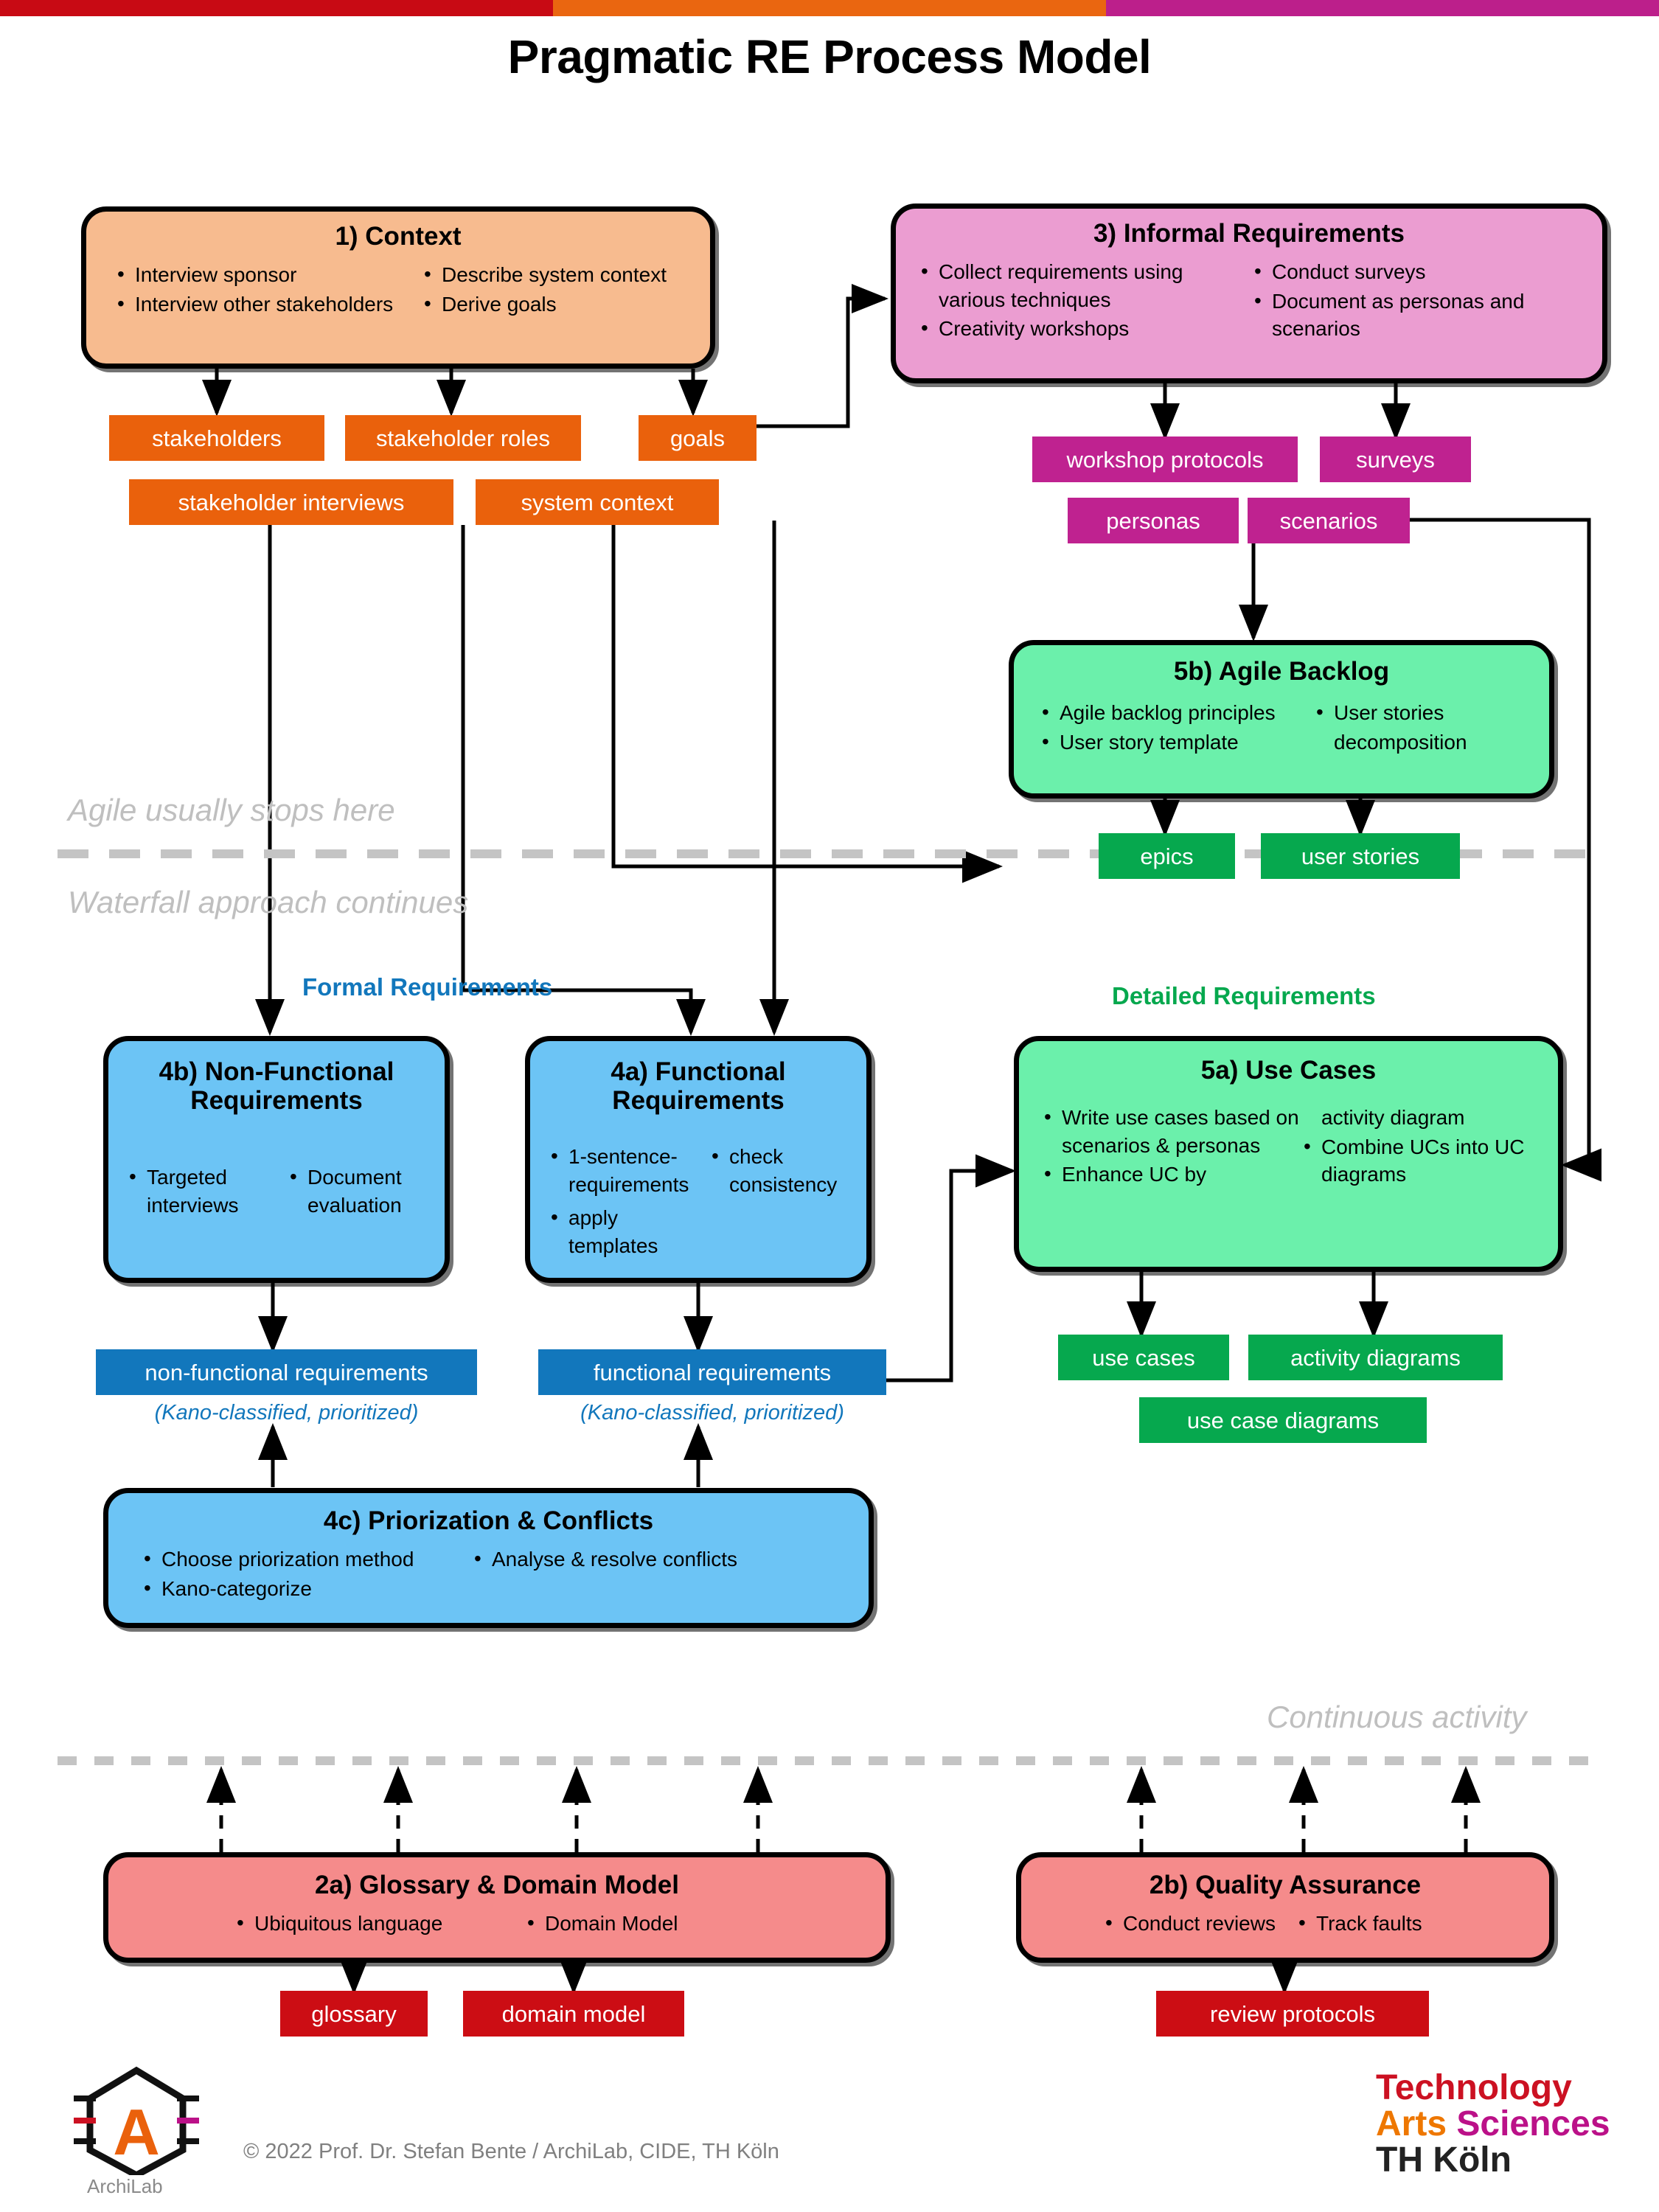 Image resolution: width=1659 pixels, height=2212 pixels. I want to click on activity-title: 4a) Functional Requirements, so click(698, 1086).